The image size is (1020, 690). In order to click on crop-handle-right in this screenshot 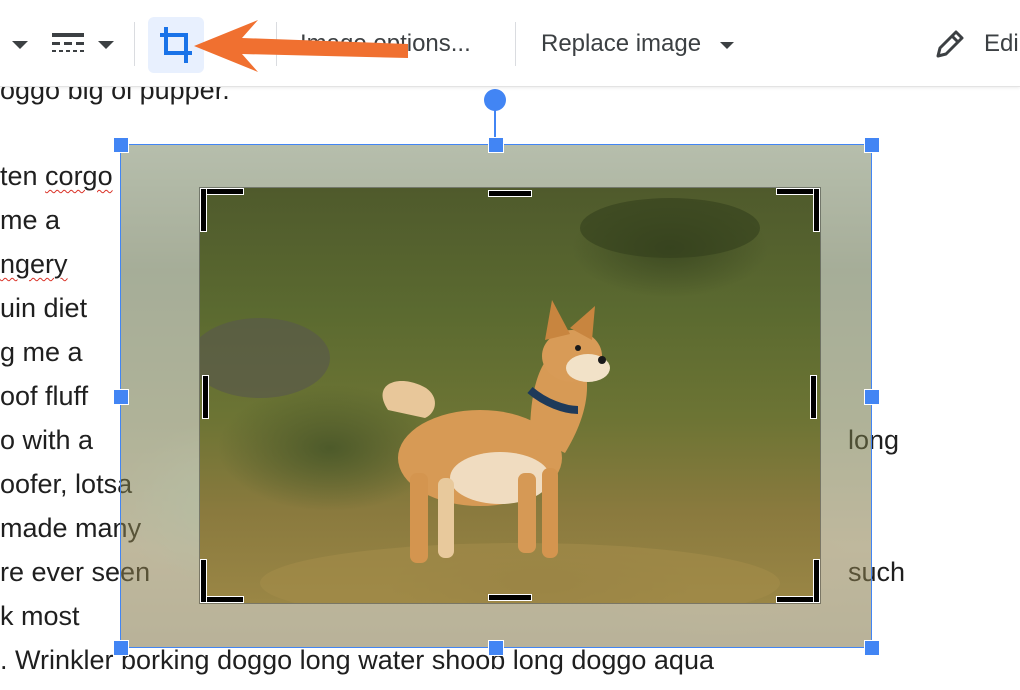, I will do `click(813, 397)`.